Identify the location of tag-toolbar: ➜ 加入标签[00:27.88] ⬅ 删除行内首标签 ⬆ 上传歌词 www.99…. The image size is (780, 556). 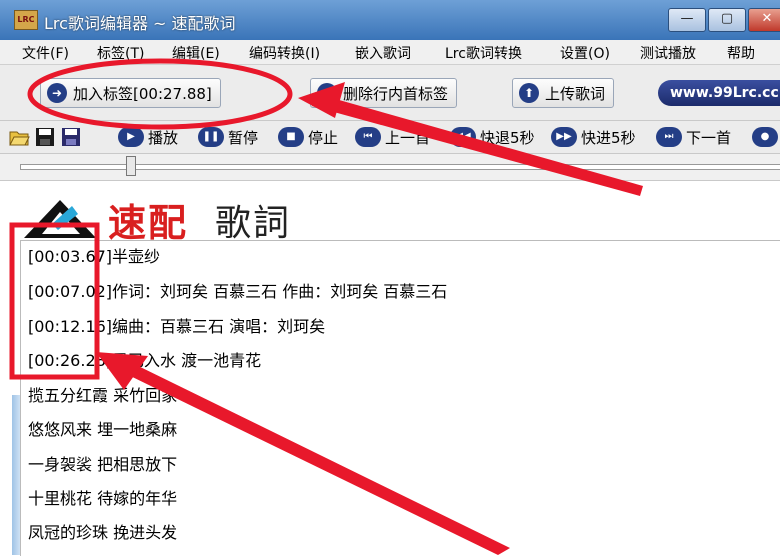
(390, 93).